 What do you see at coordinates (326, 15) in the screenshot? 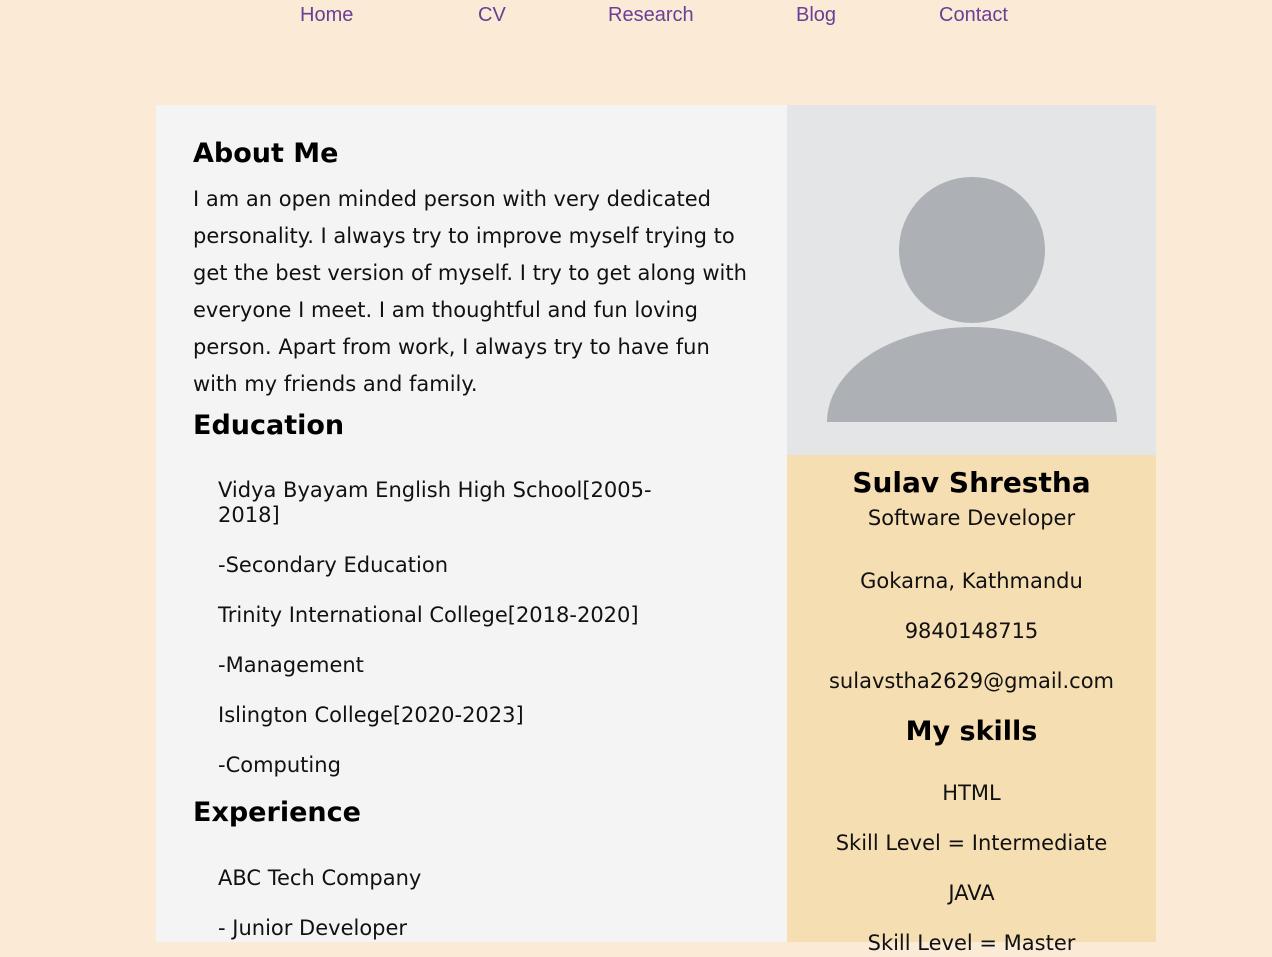
I see `nav-link-home: Home` at bounding box center [326, 15].